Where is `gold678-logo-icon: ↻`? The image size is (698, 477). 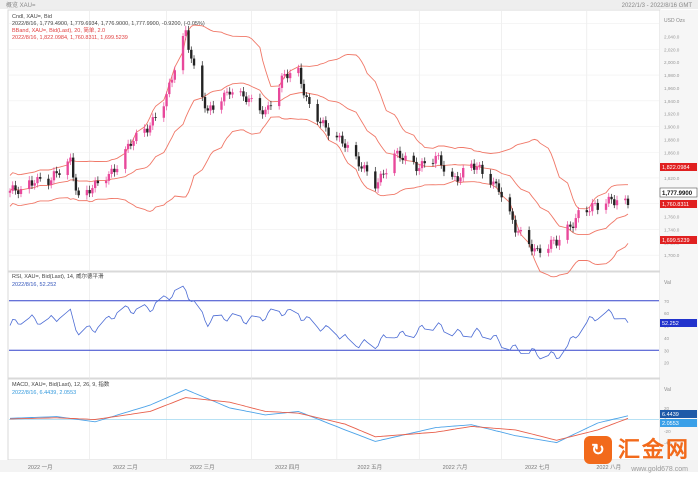 gold678-logo-icon: ↻ is located at coordinates (597, 450).